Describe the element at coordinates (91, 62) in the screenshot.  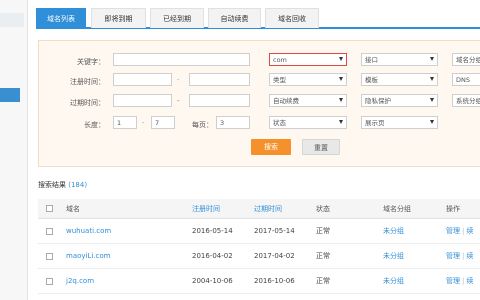
I see `keyword-label: 关键字：` at that location.